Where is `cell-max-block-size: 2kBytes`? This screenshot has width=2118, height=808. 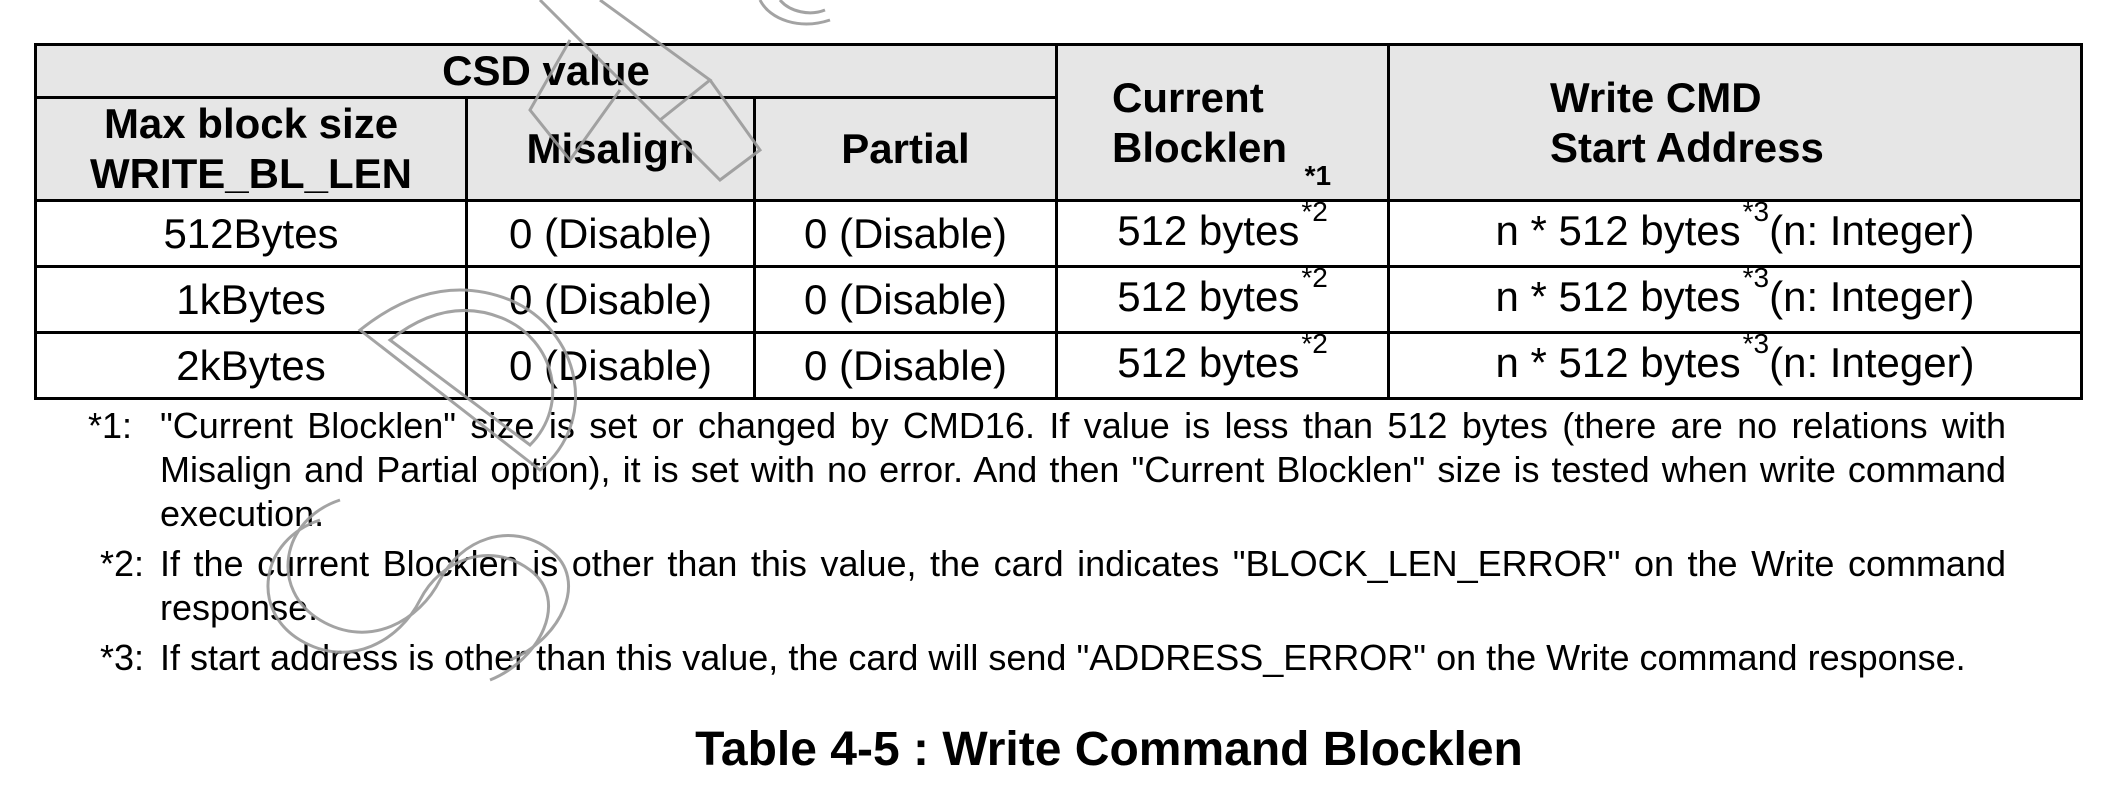 cell-max-block-size: 2kBytes is located at coordinates (251, 365).